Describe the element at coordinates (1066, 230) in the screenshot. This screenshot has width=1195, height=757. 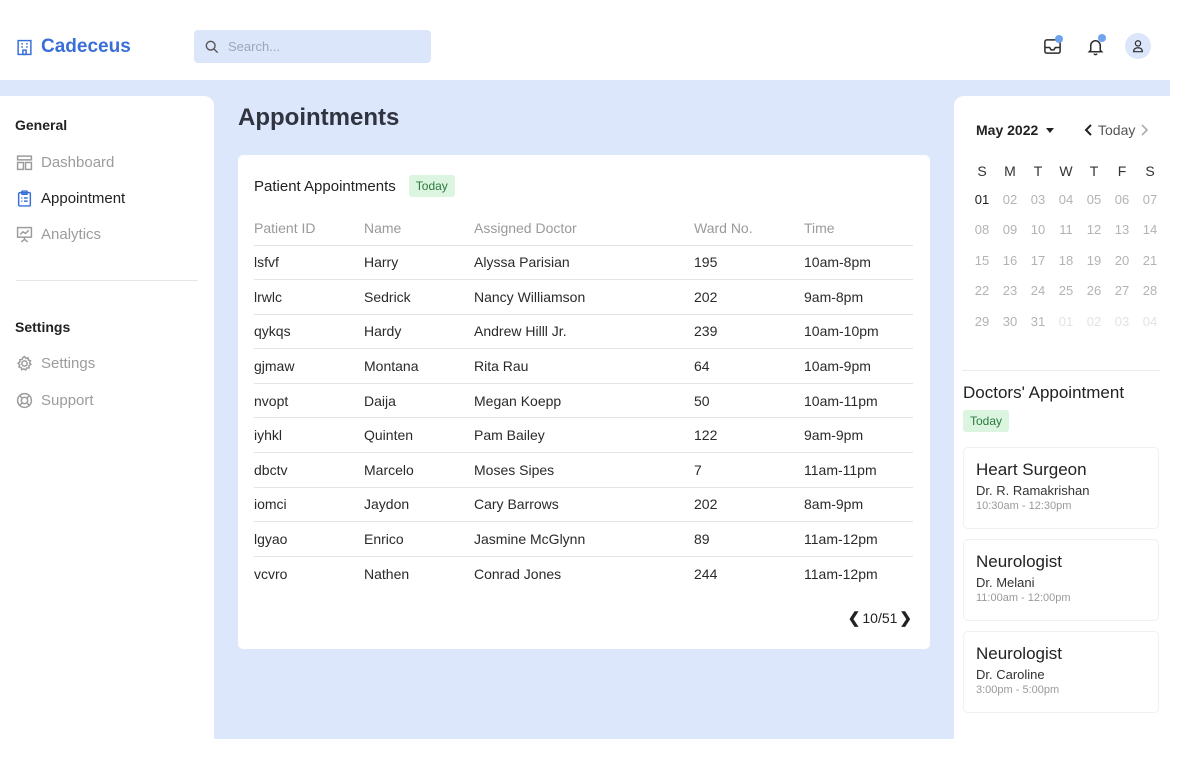
I see `calendar-day: 11` at that location.